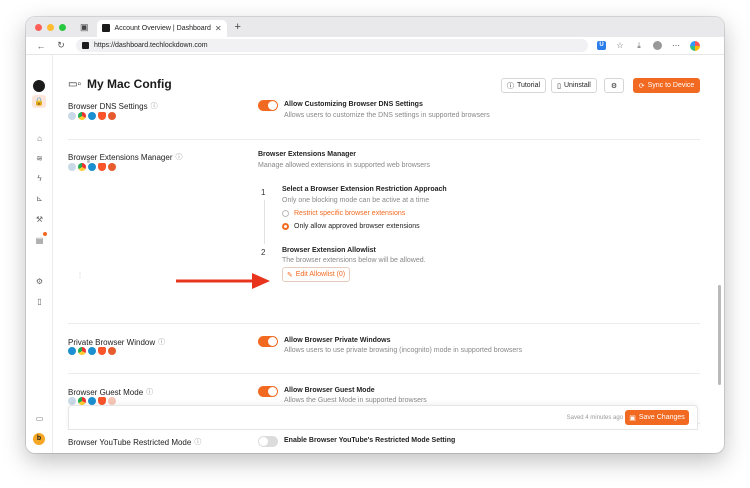 Image resolution: width=750 pixels, height=488 pixels. I want to click on uninstall-button: ▯ Uninstall, so click(574, 85).